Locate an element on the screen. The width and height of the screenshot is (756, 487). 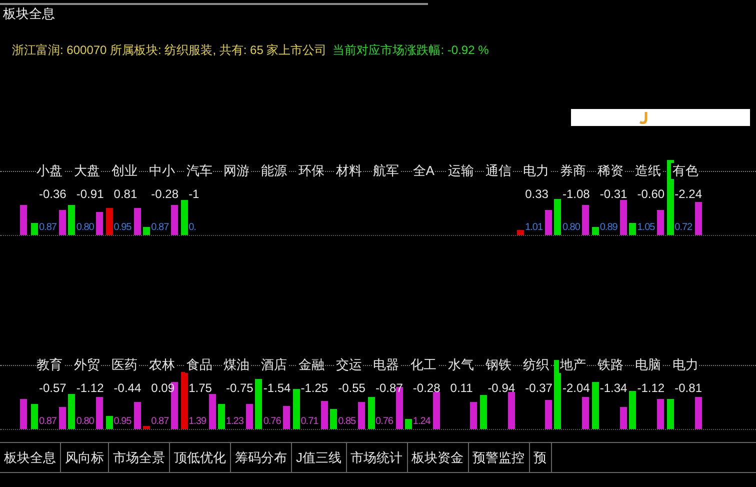
change-value: -1.54 is located at coordinates (277, 388).